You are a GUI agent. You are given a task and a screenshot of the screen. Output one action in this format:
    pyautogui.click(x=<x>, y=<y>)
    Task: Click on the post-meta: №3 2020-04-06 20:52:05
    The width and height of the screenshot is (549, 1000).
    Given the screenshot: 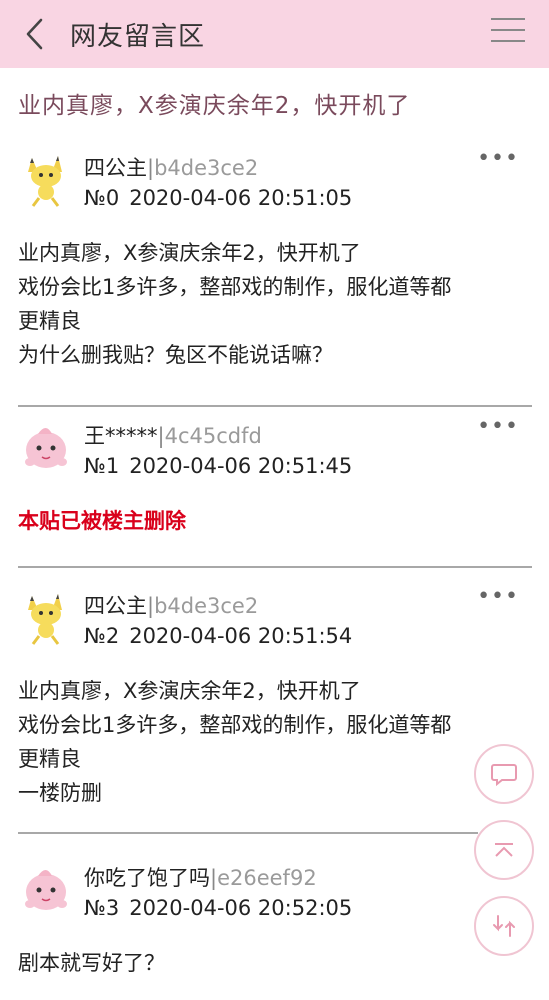 What is the action you would take?
    pyautogui.click(x=218, y=908)
    